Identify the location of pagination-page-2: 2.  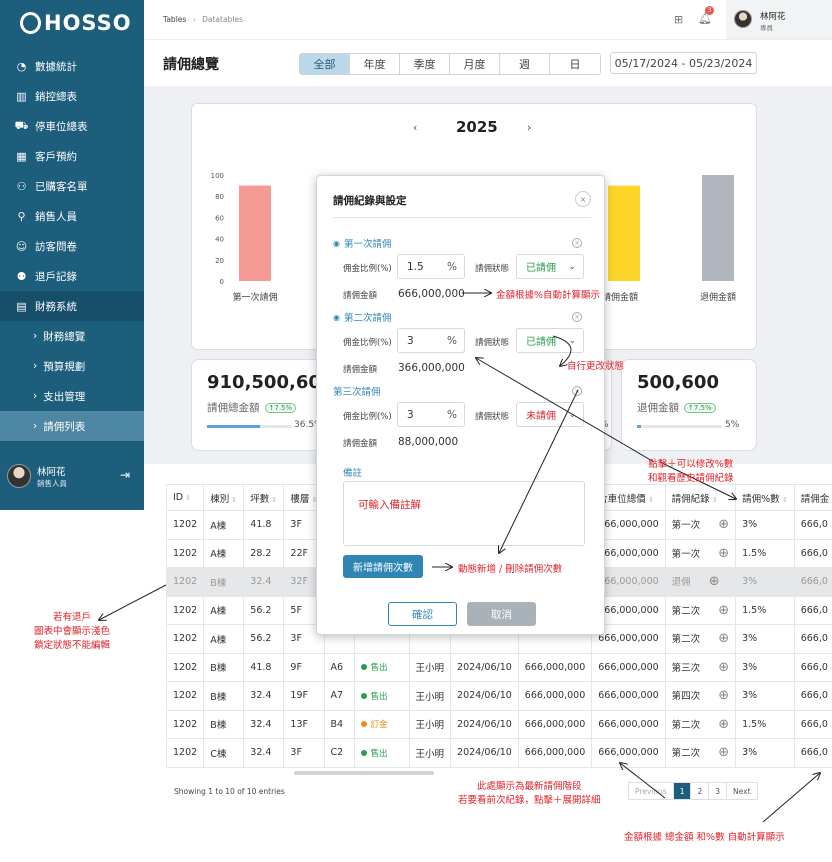
(700, 791).